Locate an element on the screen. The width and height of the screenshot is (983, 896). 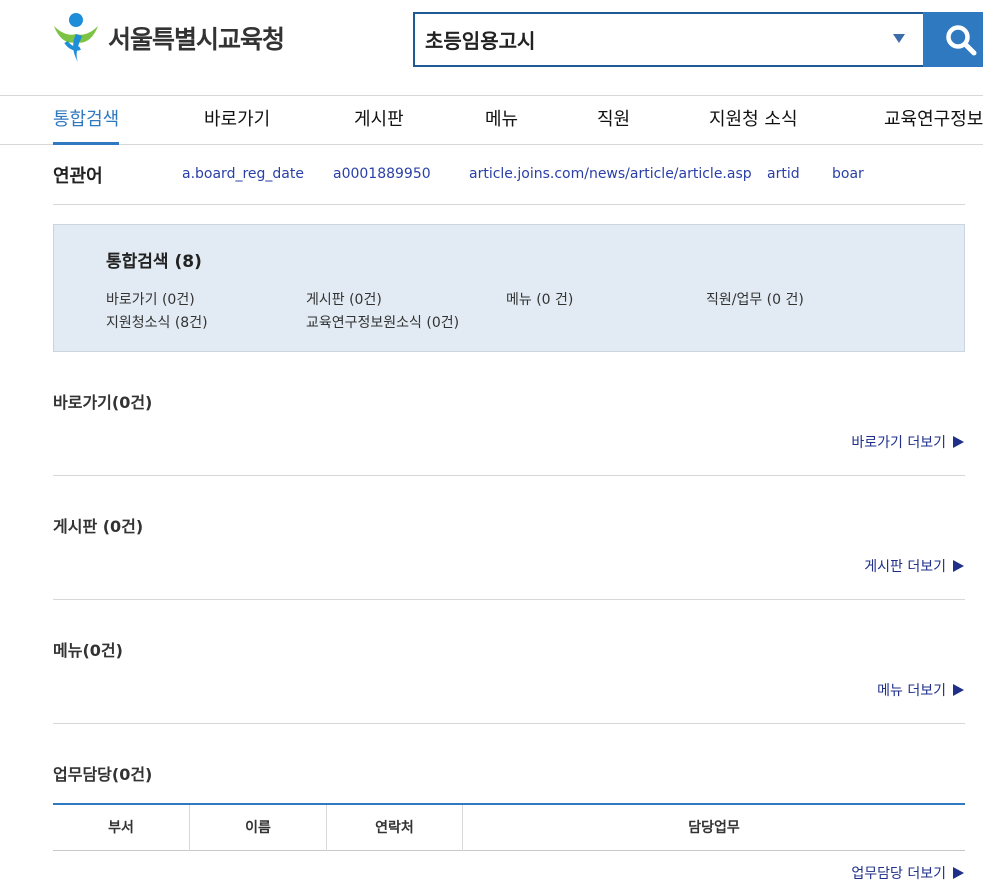
search-button is located at coordinates (953, 39).